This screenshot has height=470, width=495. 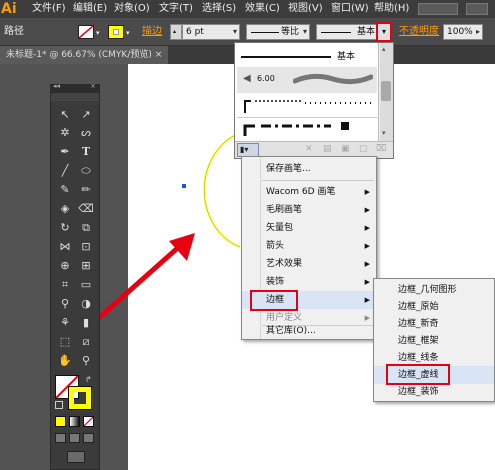 What do you see at coordinates (65, 361) in the screenshot?
I see `hand-tool-icon: ✋` at bounding box center [65, 361].